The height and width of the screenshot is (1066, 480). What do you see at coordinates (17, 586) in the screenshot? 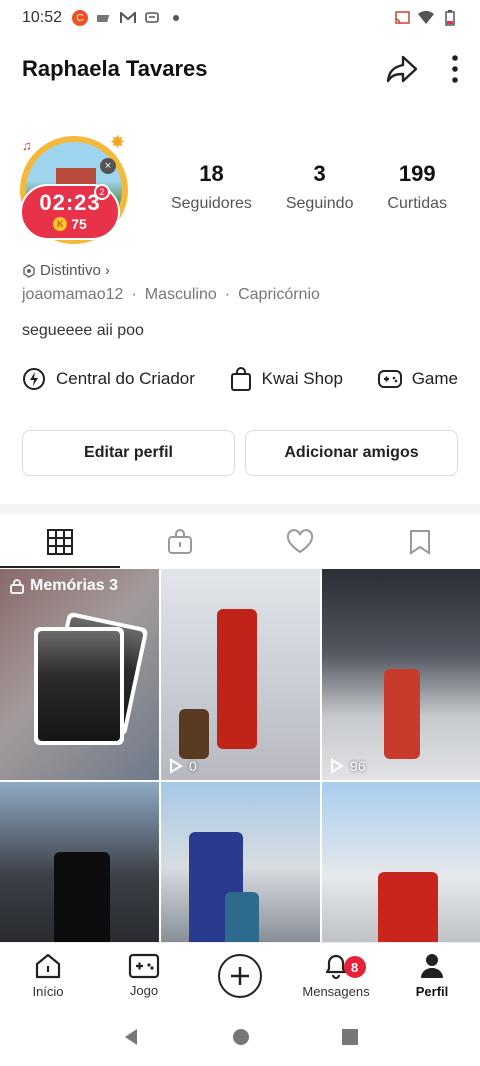
I see `lock-icon` at bounding box center [17, 586].